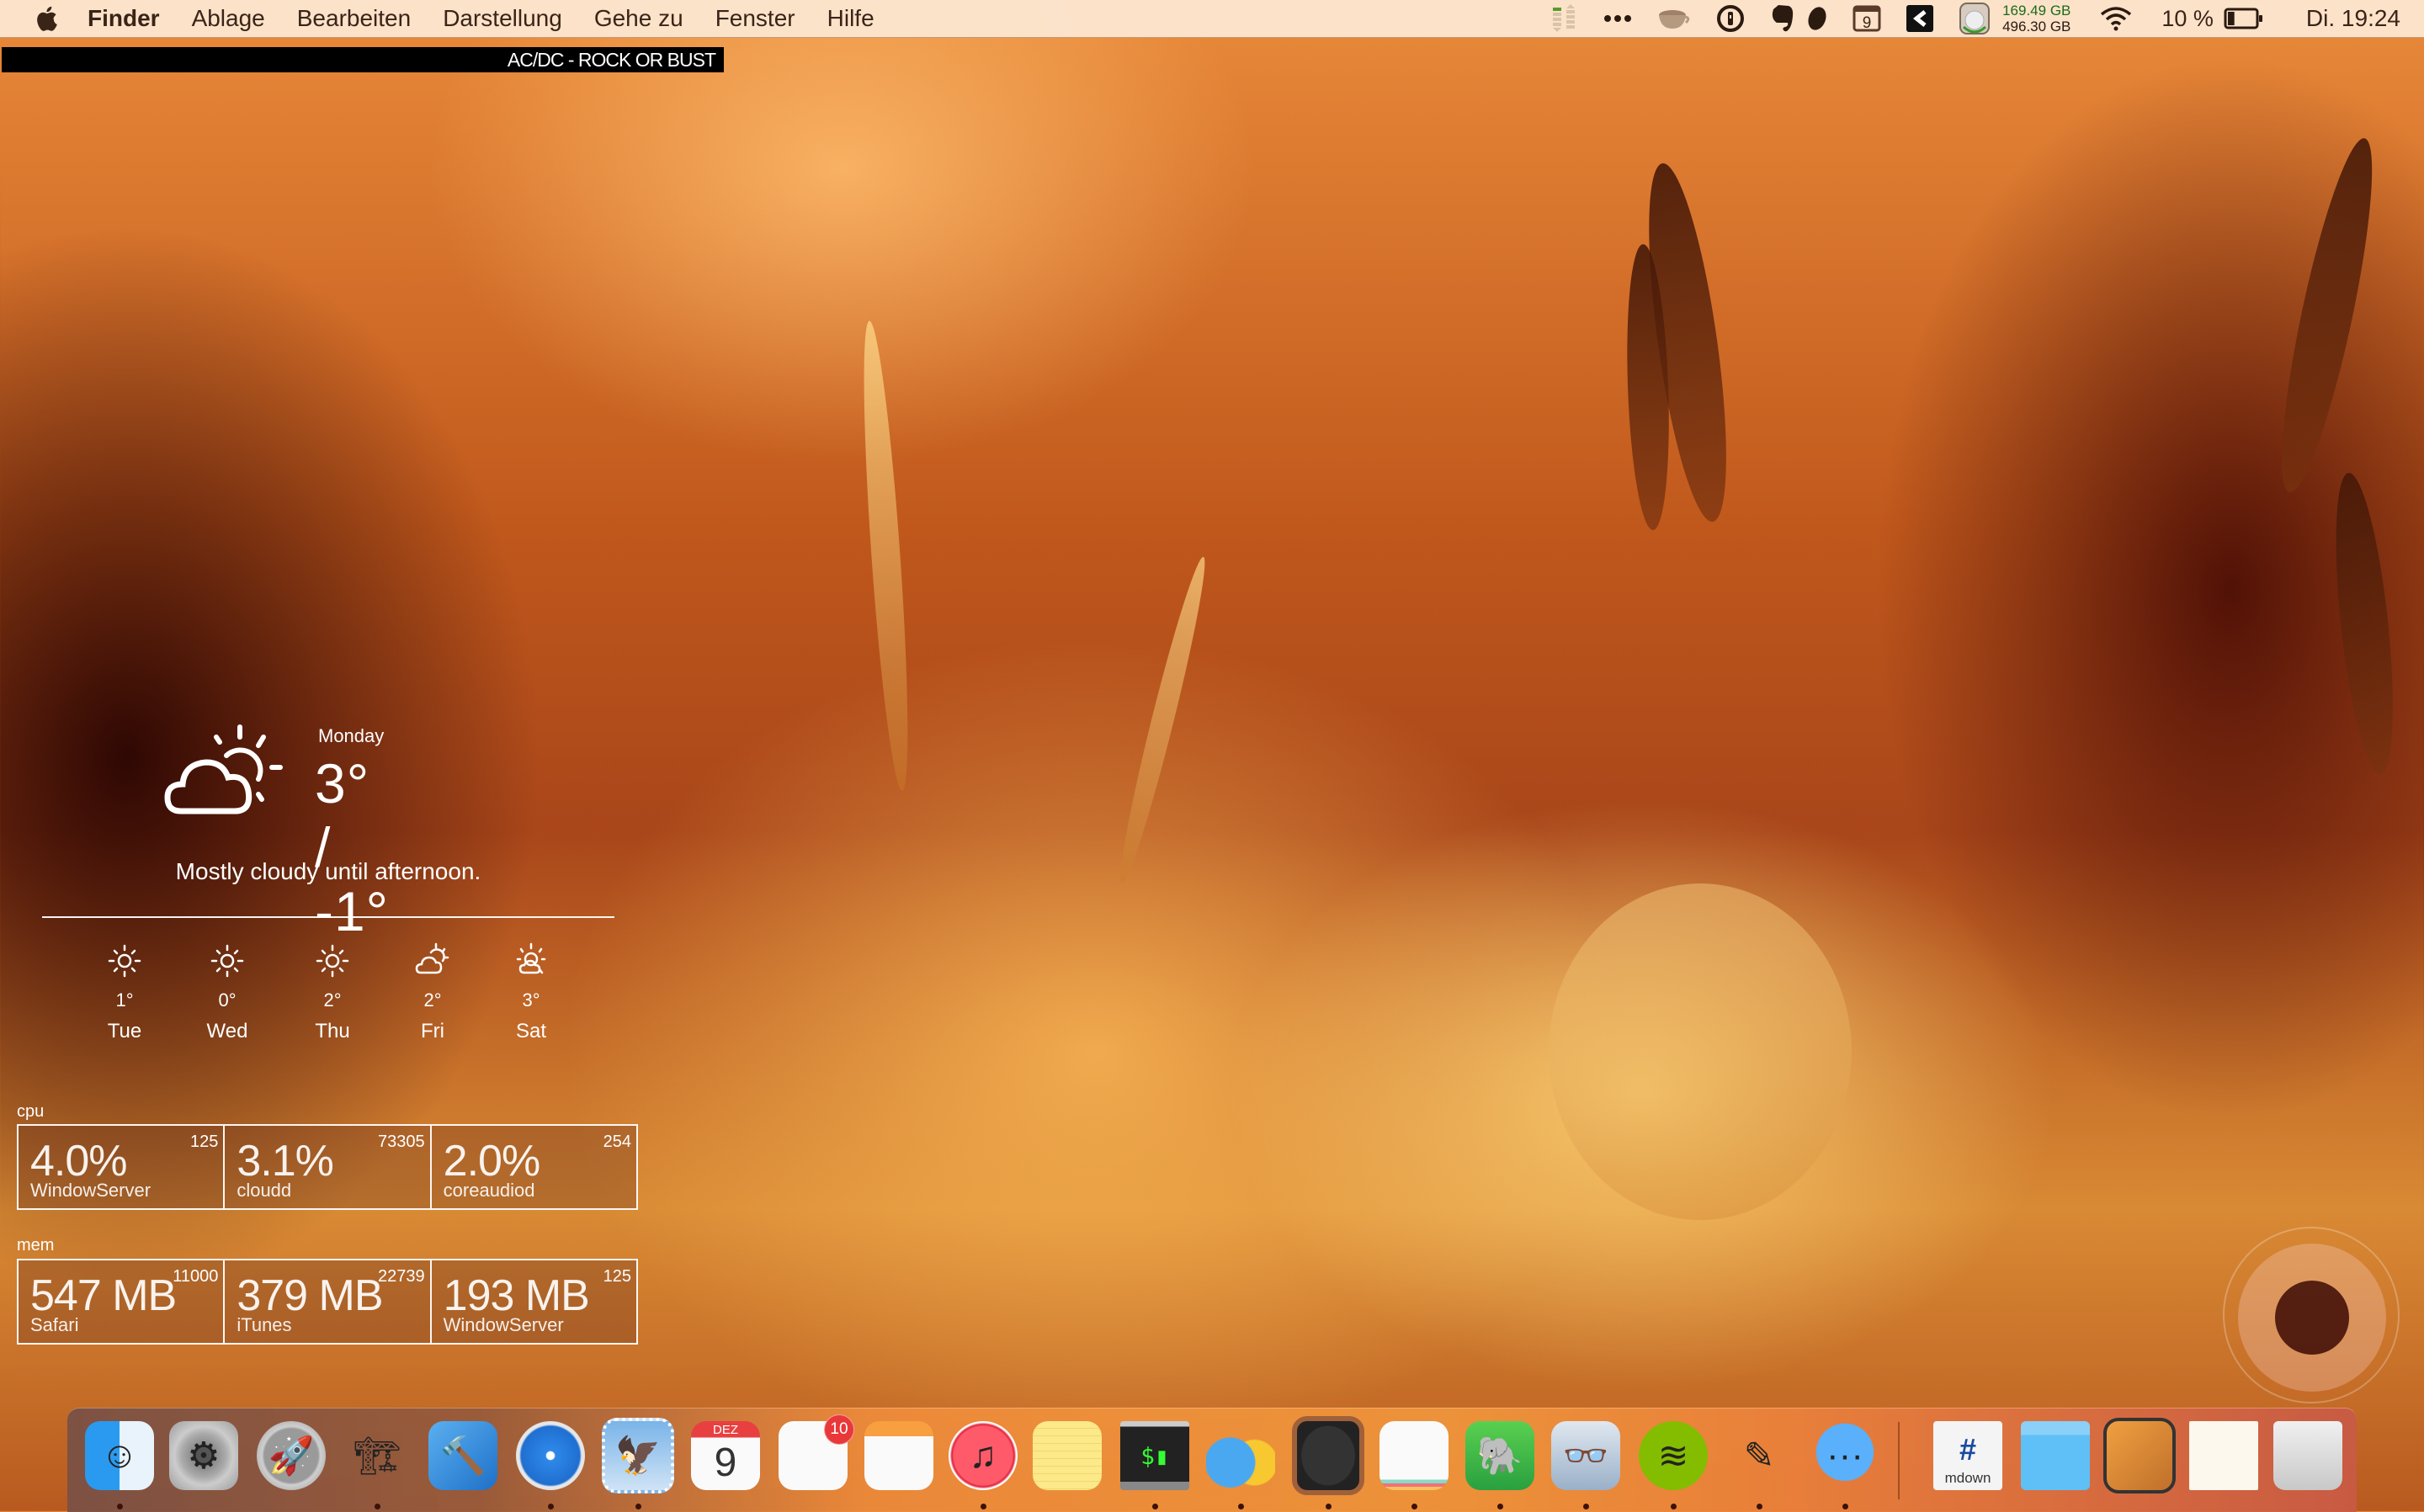 The image size is (2424, 1512). What do you see at coordinates (503, 1324) in the screenshot?
I see `process-name: WindowServer` at bounding box center [503, 1324].